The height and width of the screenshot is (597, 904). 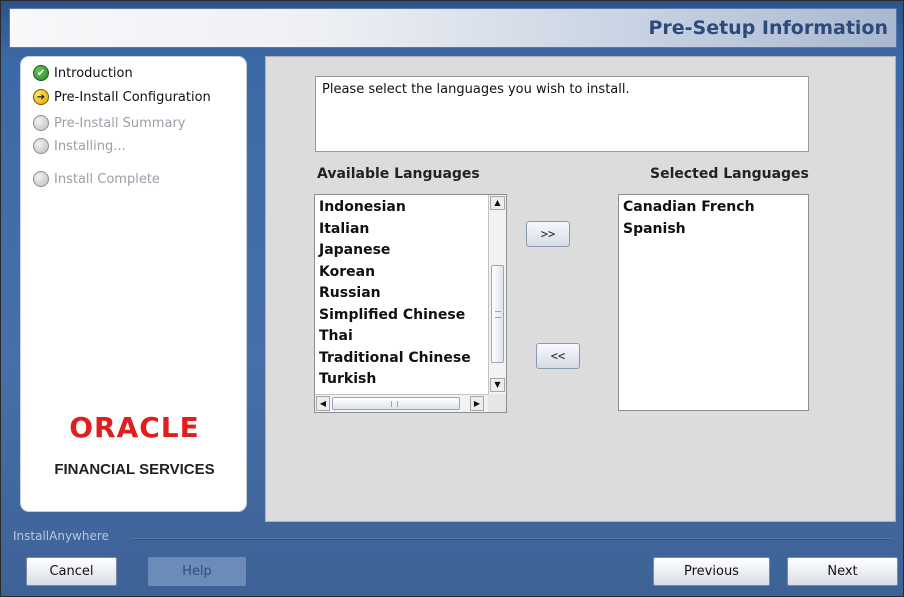 I want to click on footer-divider, so click(x=512, y=539).